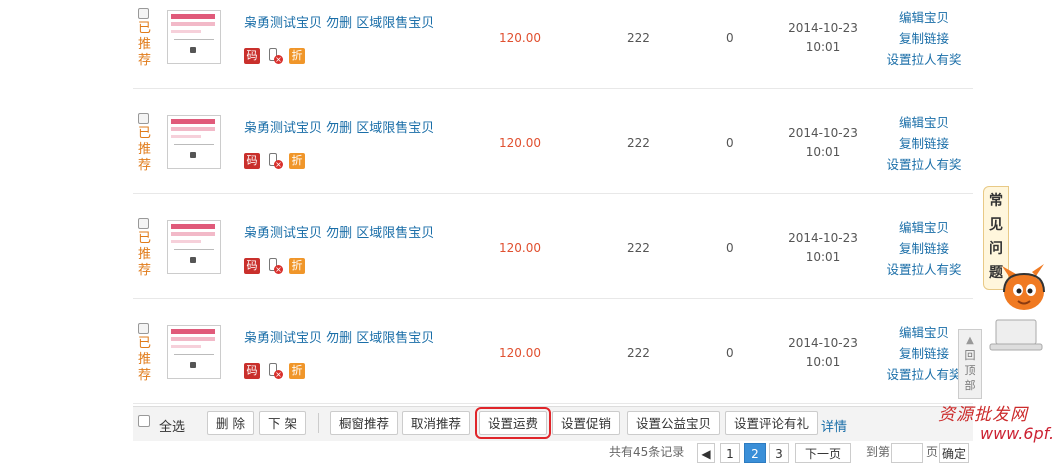  I want to click on watermark-line2: www.6pf.cn, so click(1016, 433).